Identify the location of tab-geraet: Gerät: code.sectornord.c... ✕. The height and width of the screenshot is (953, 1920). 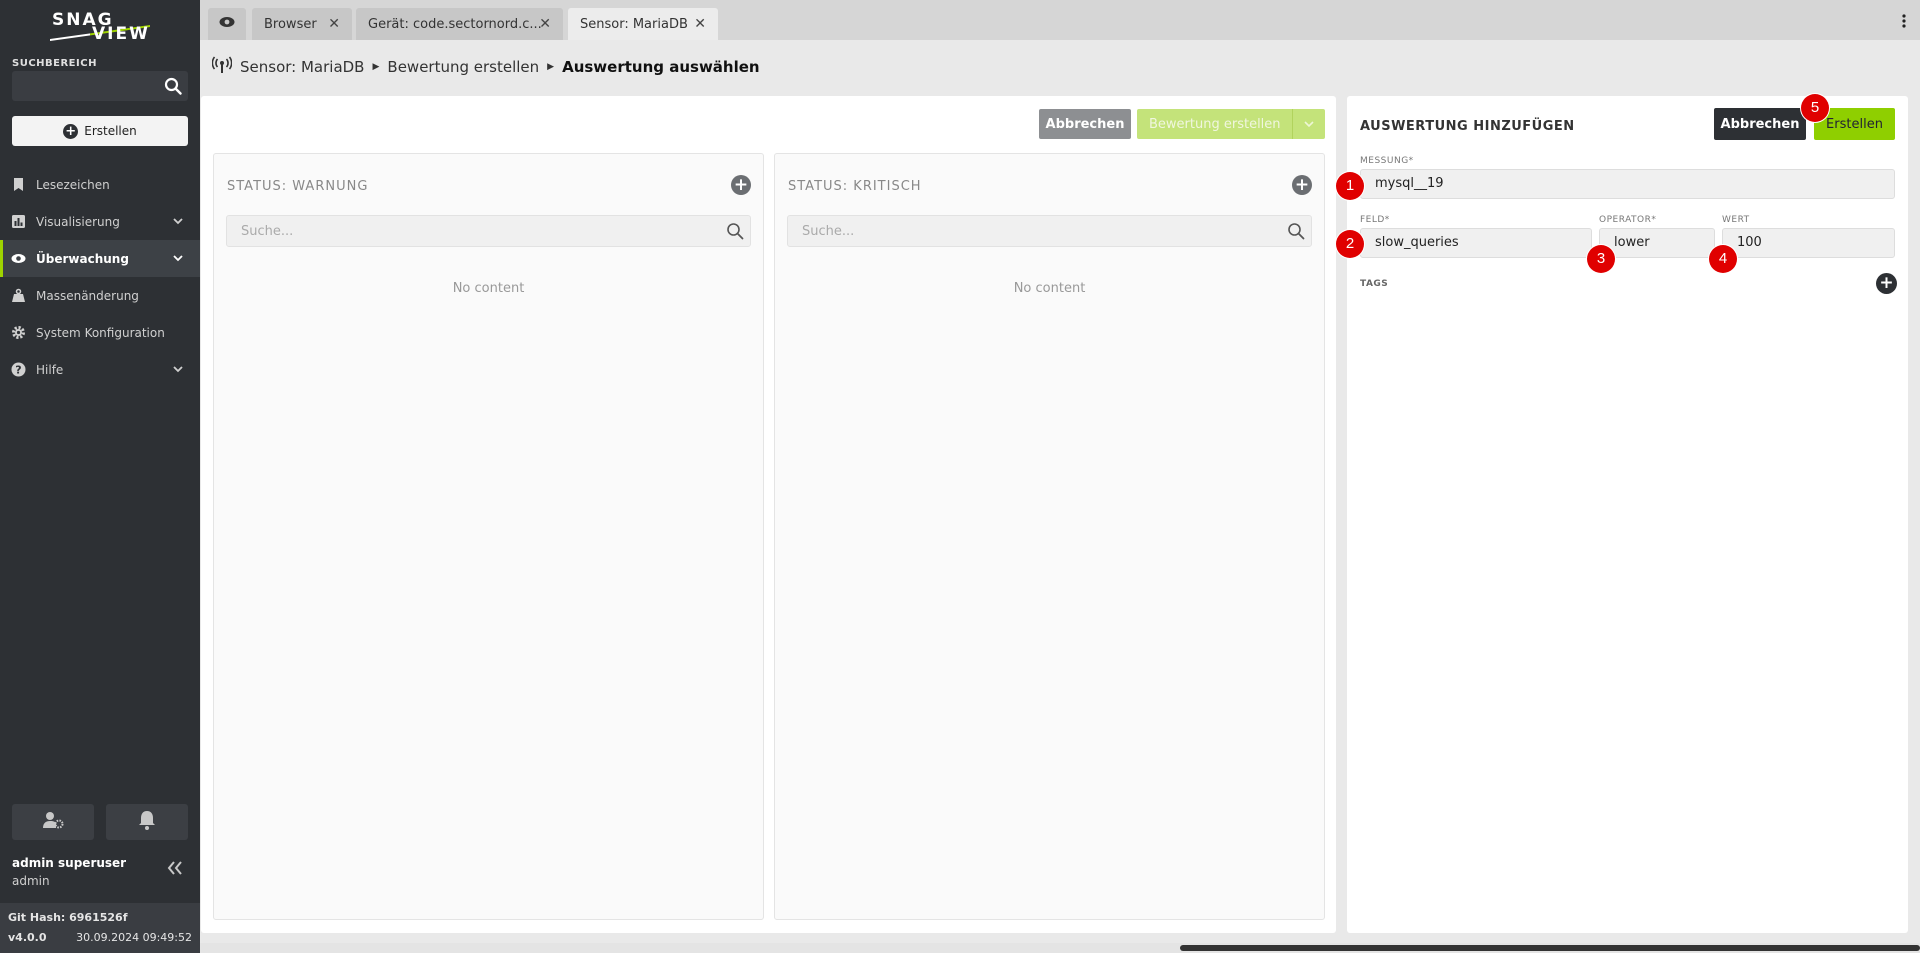
(459, 24).